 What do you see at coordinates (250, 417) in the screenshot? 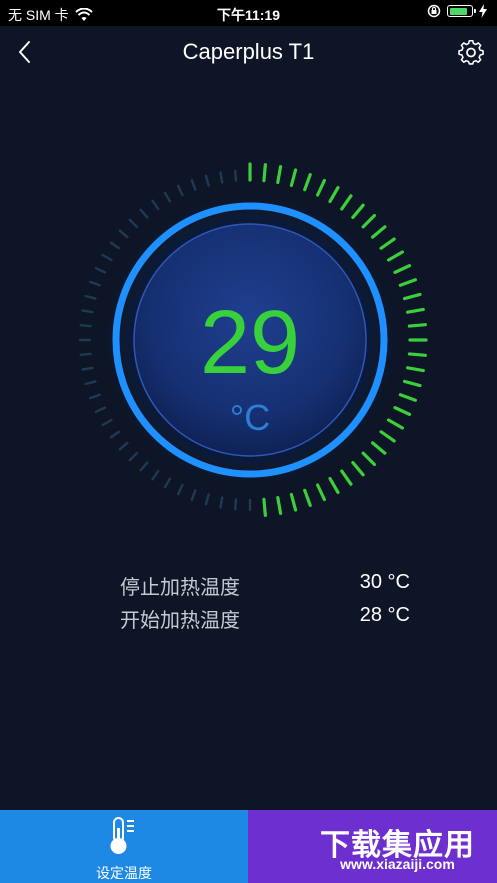
I see `temperature-unit: °C` at bounding box center [250, 417].